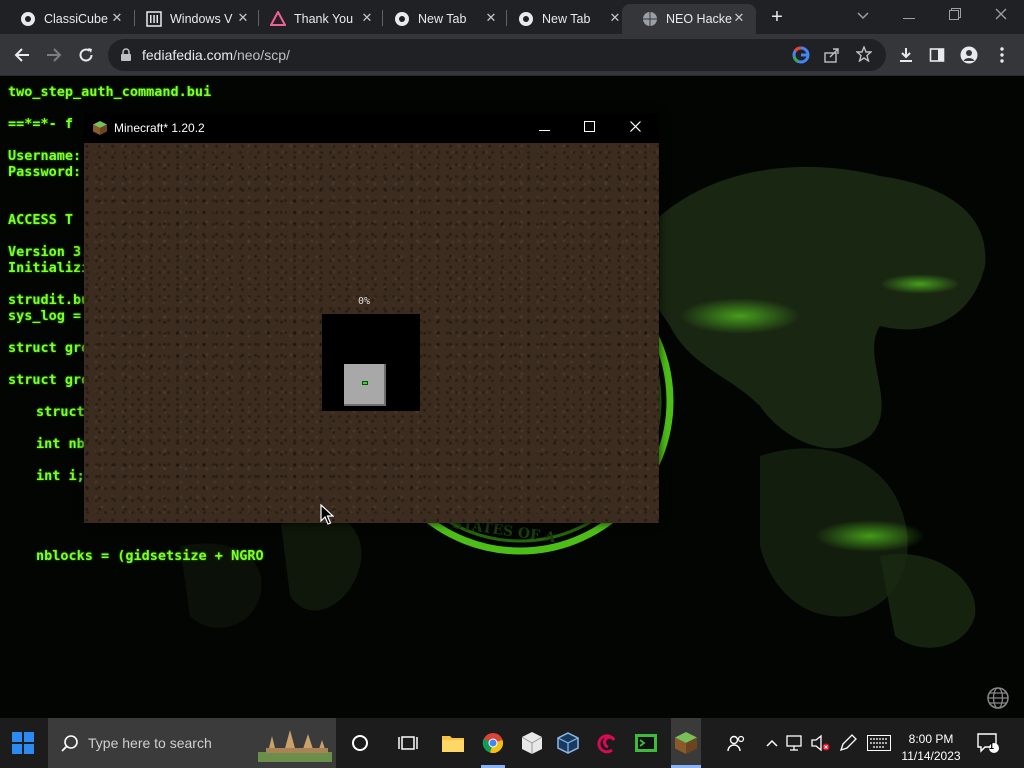 This screenshot has width=1024, height=768. What do you see at coordinates (154, 19) in the screenshot?
I see `bank-icon` at bounding box center [154, 19].